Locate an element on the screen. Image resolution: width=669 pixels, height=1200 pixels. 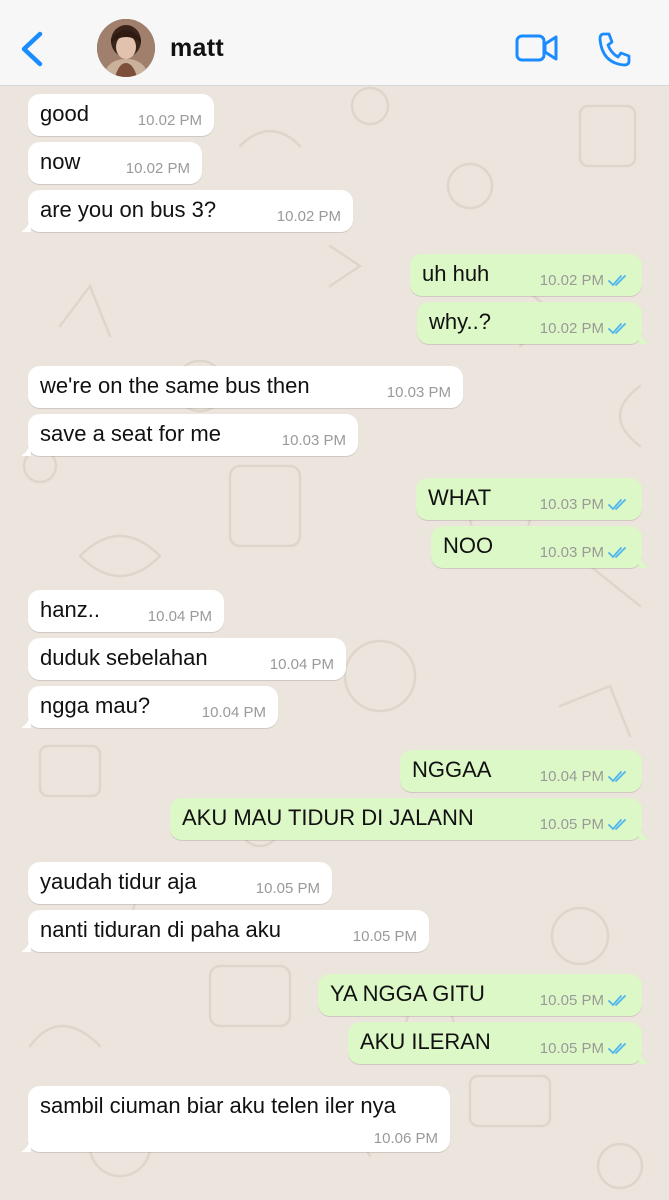
message-bubble: WHAT 10.03 PM is located at coordinates (529, 499).